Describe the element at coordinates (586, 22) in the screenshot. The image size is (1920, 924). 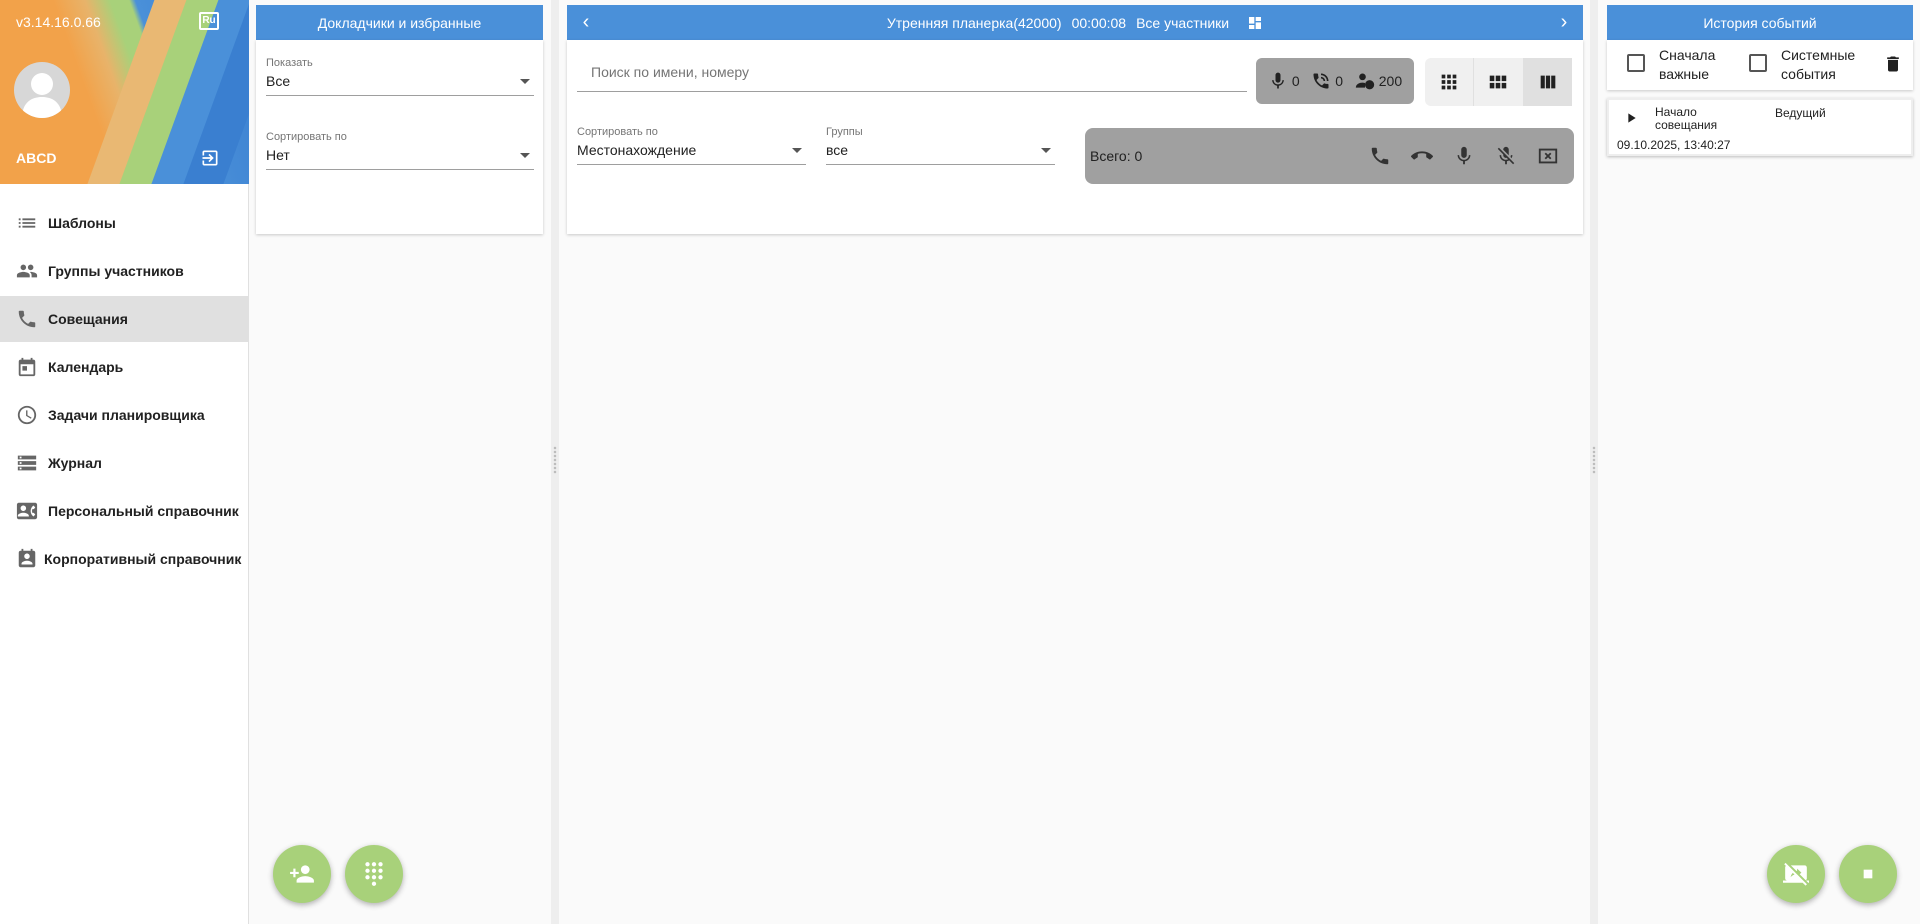
I see `chevron-left-icon: ‹` at that location.